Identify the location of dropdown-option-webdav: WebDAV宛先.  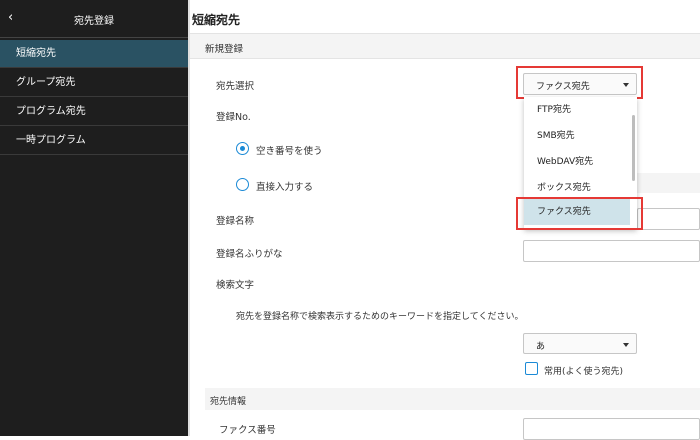
(577, 162).